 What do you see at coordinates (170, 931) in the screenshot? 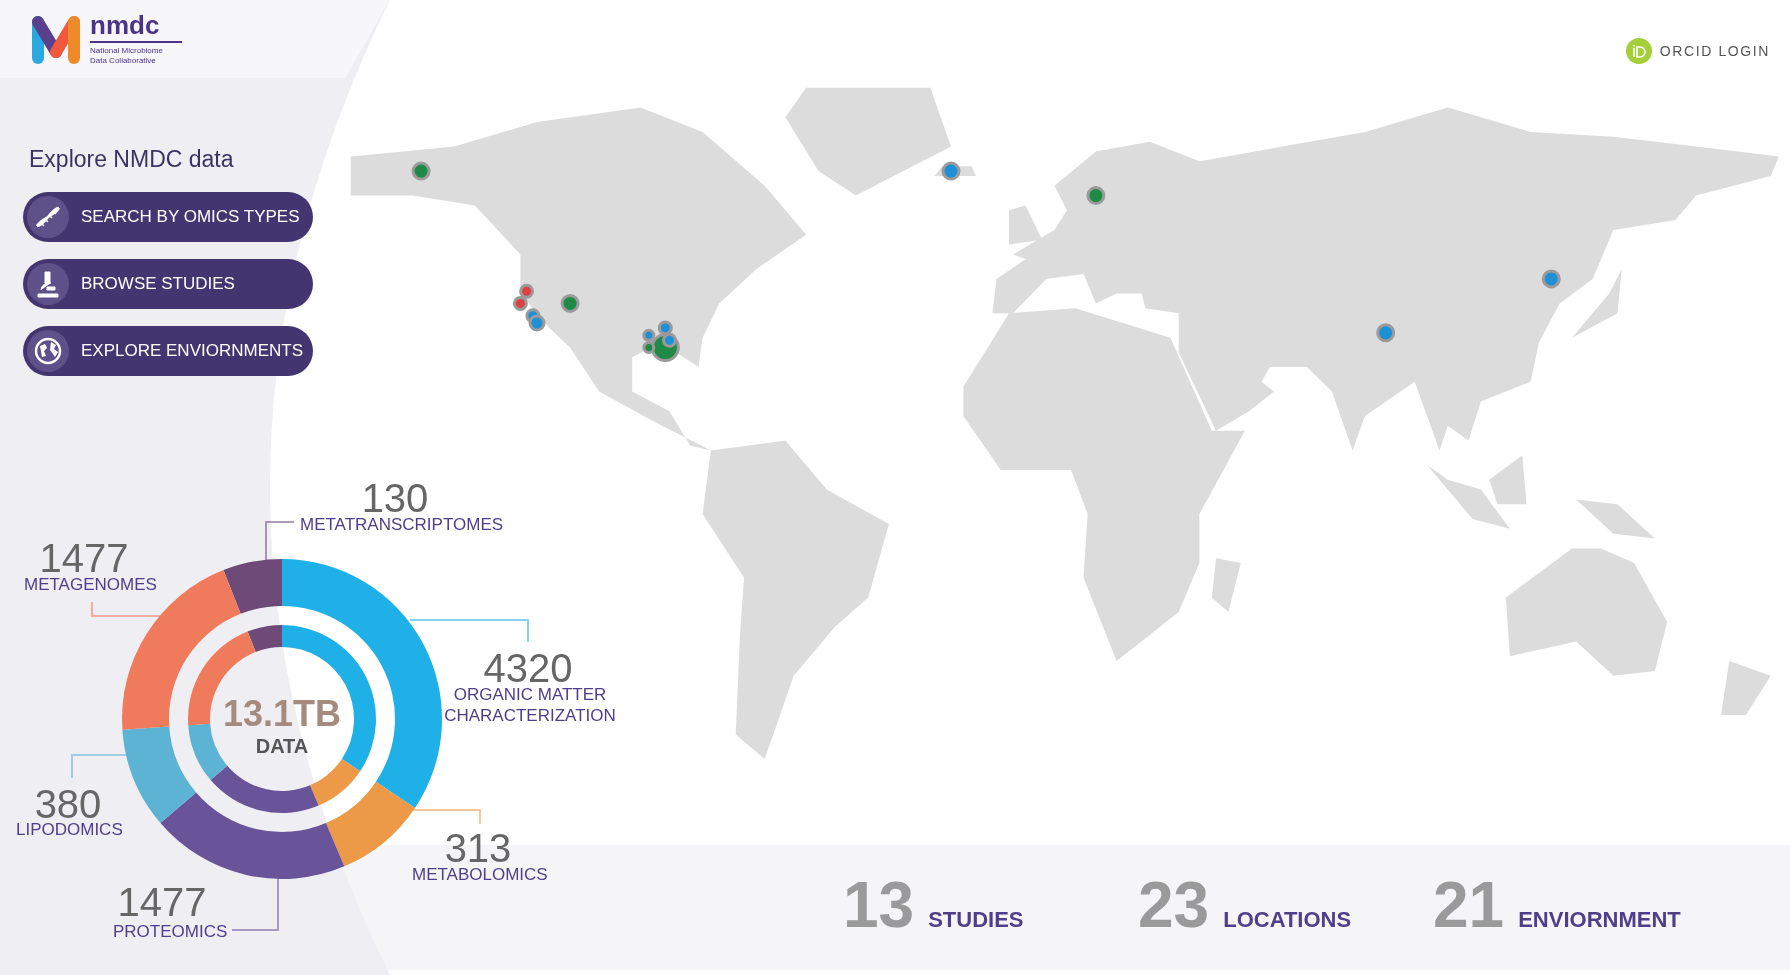
I see `omics-label: PROTEOMICS` at bounding box center [170, 931].